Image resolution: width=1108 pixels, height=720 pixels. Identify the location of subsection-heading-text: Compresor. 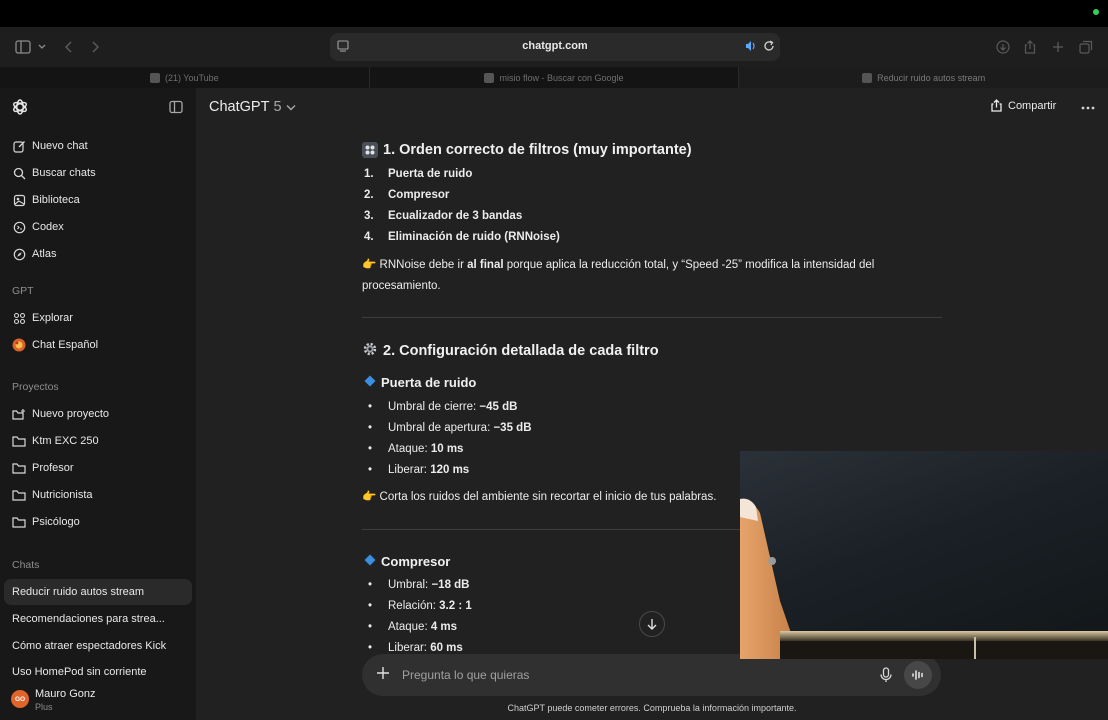
(416, 561).